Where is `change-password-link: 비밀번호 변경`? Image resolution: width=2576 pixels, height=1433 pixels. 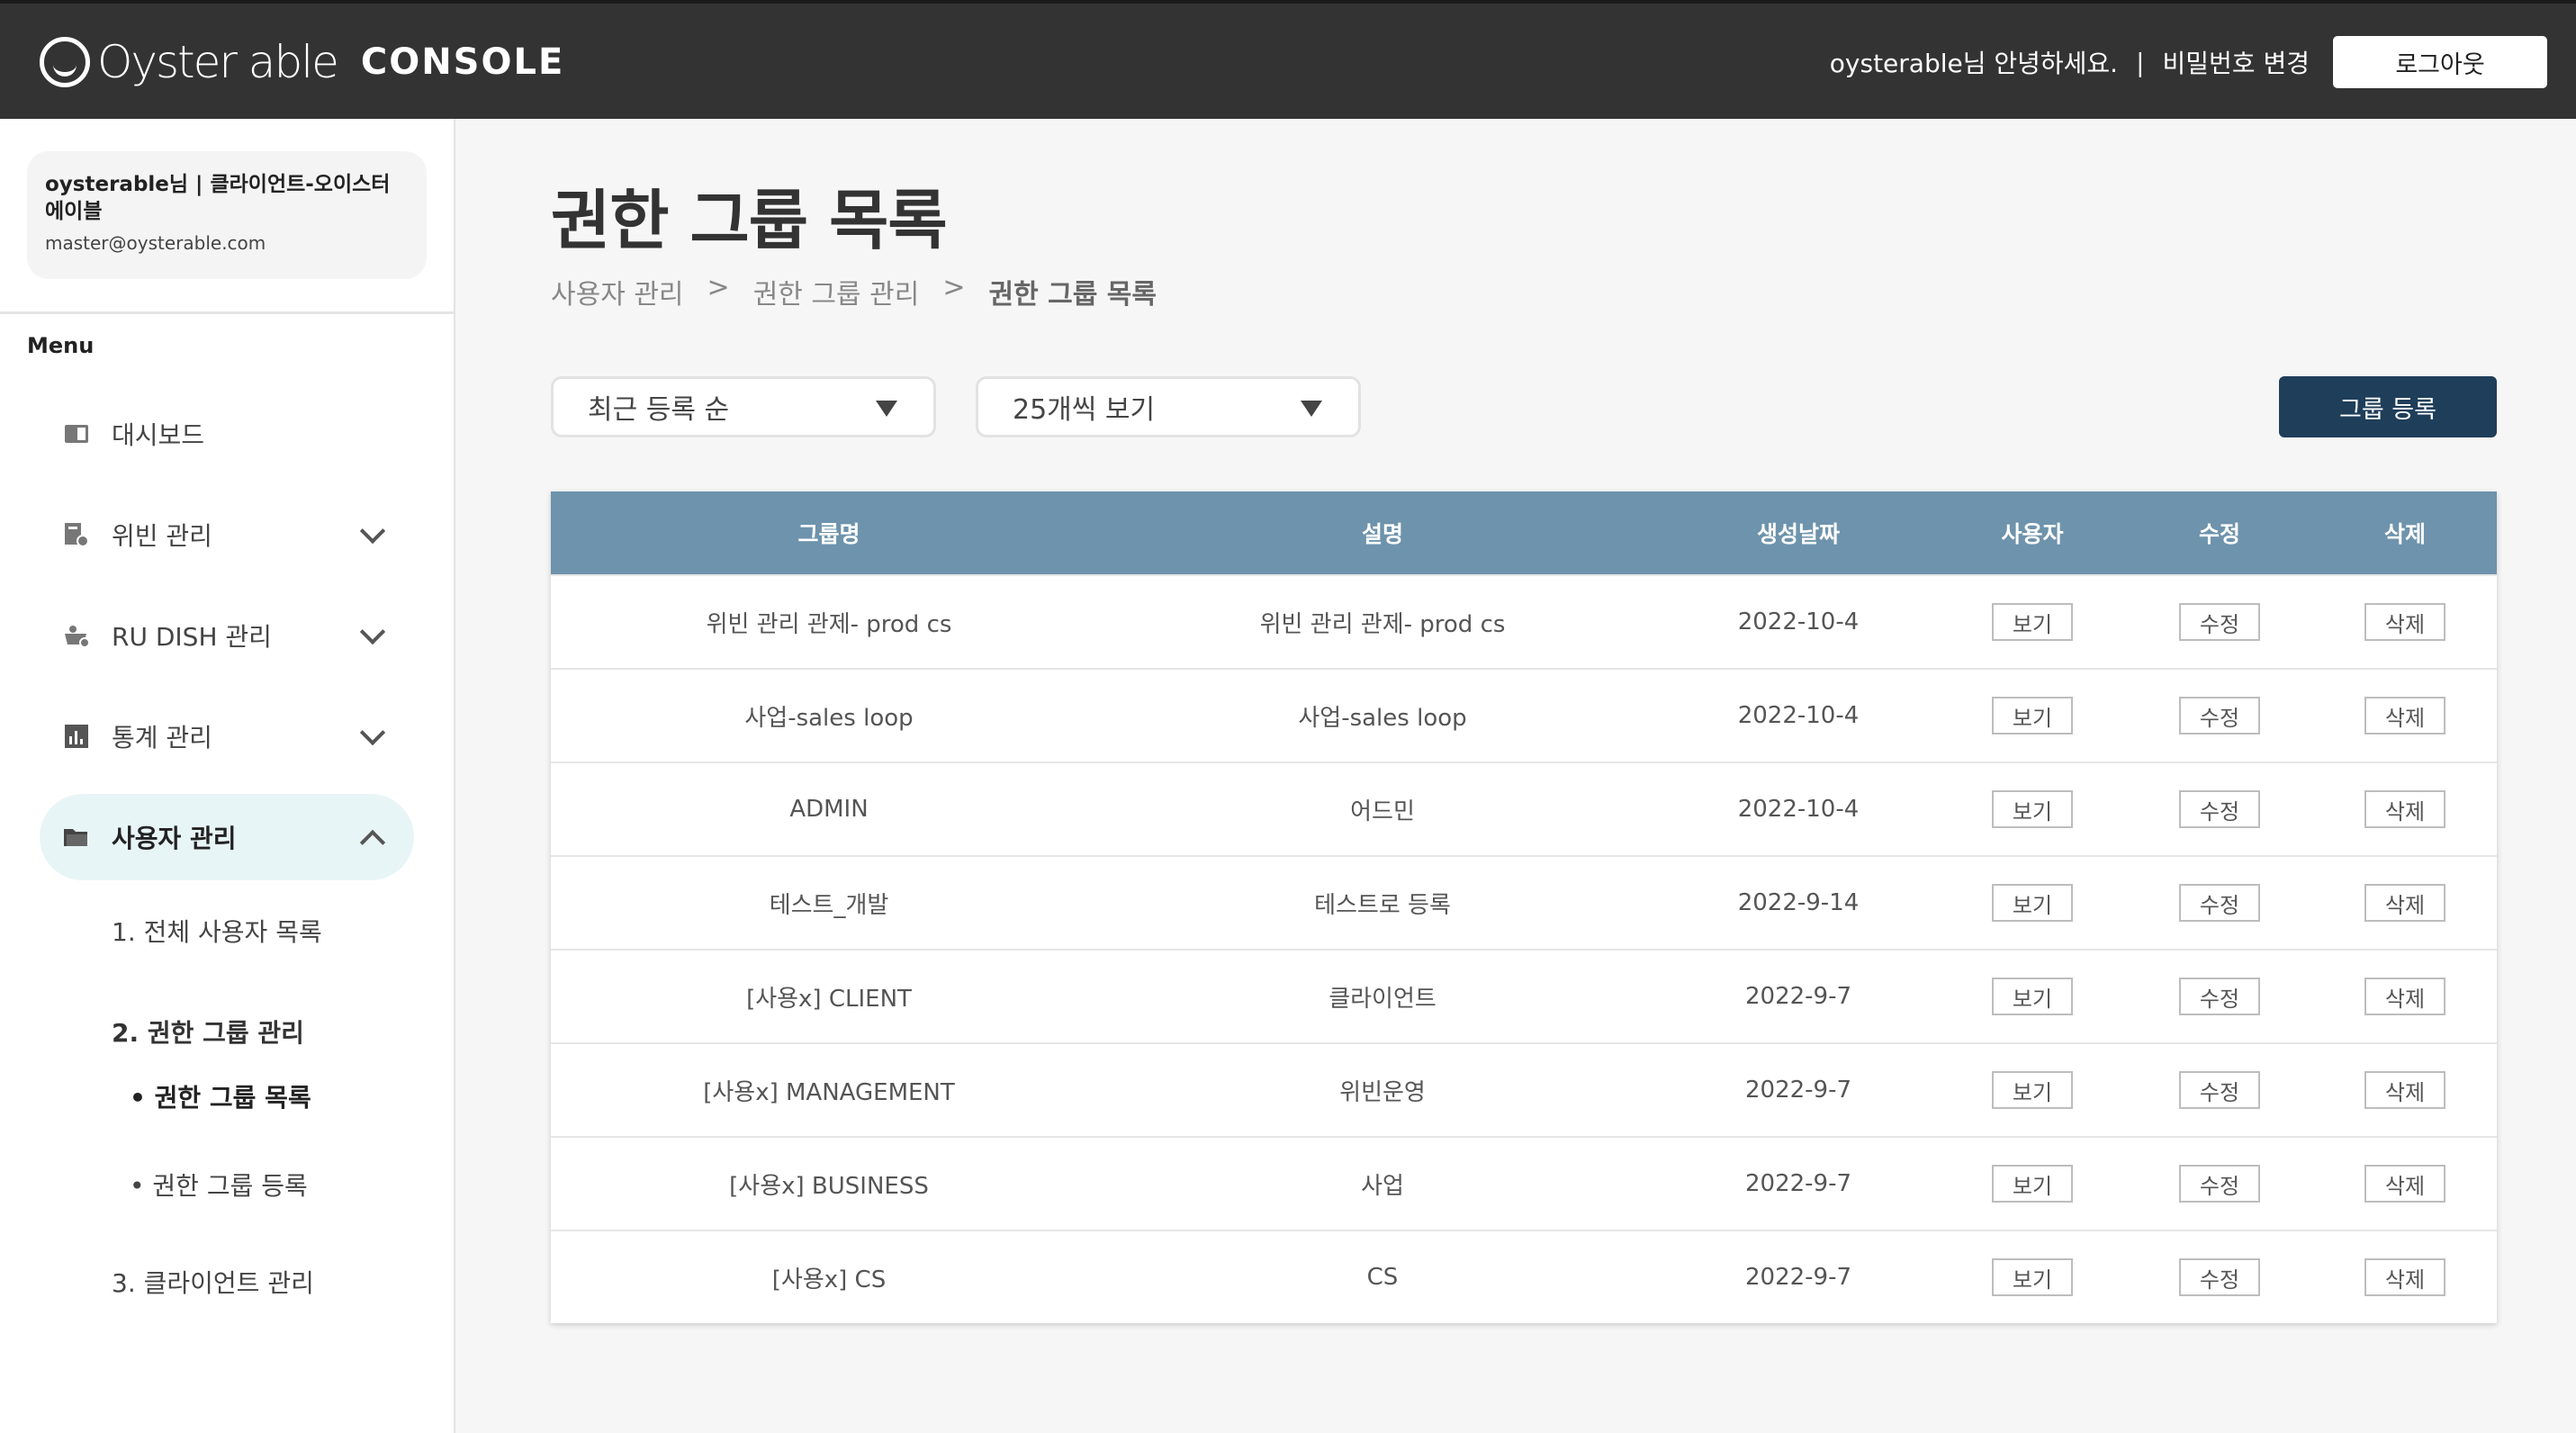
change-password-link: 비밀번호 변경 is located at coordinates (2236, 62).